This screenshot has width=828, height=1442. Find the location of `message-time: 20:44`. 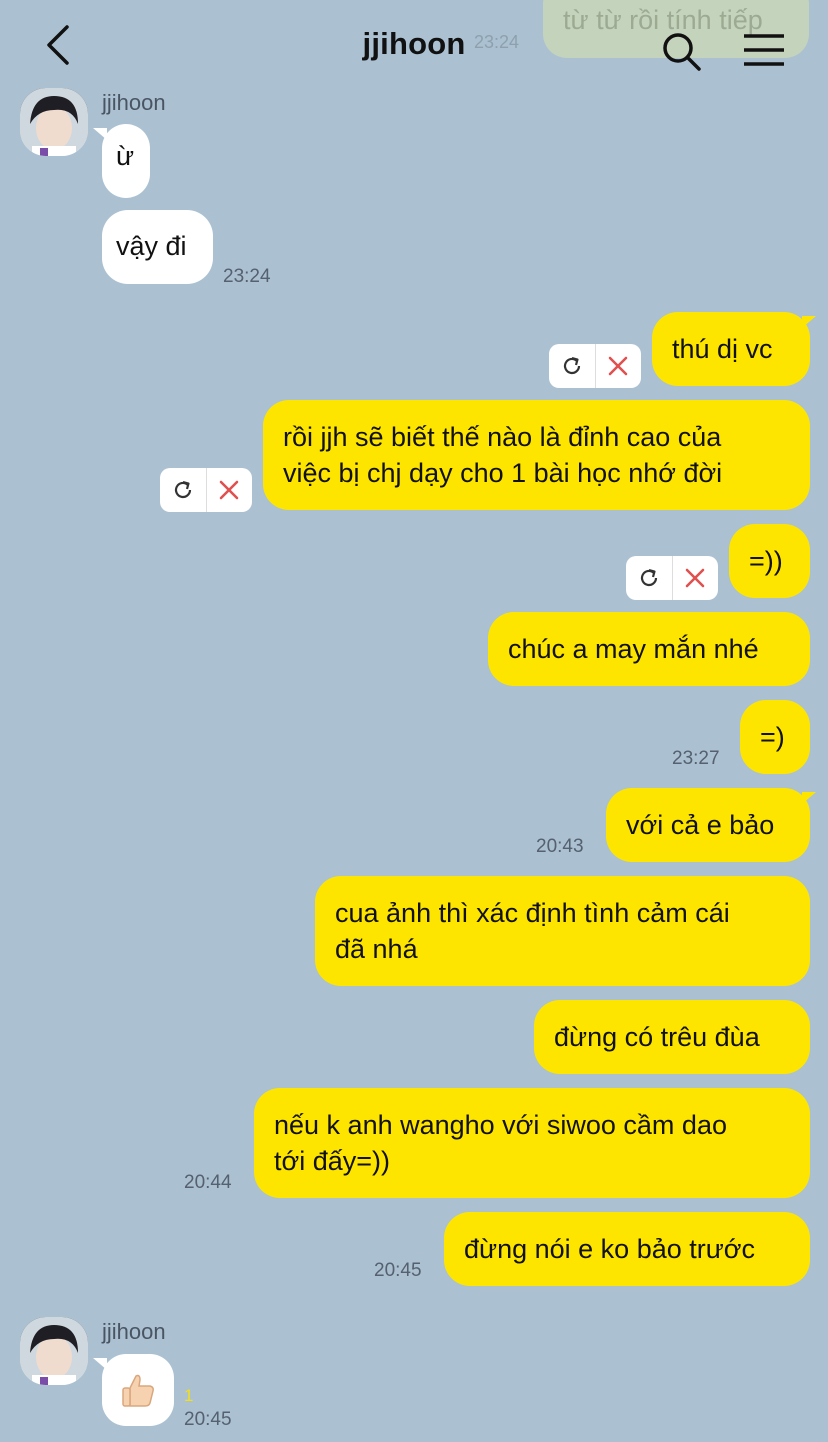

message-time: 20:44 is located at coordinates (208, 1182).